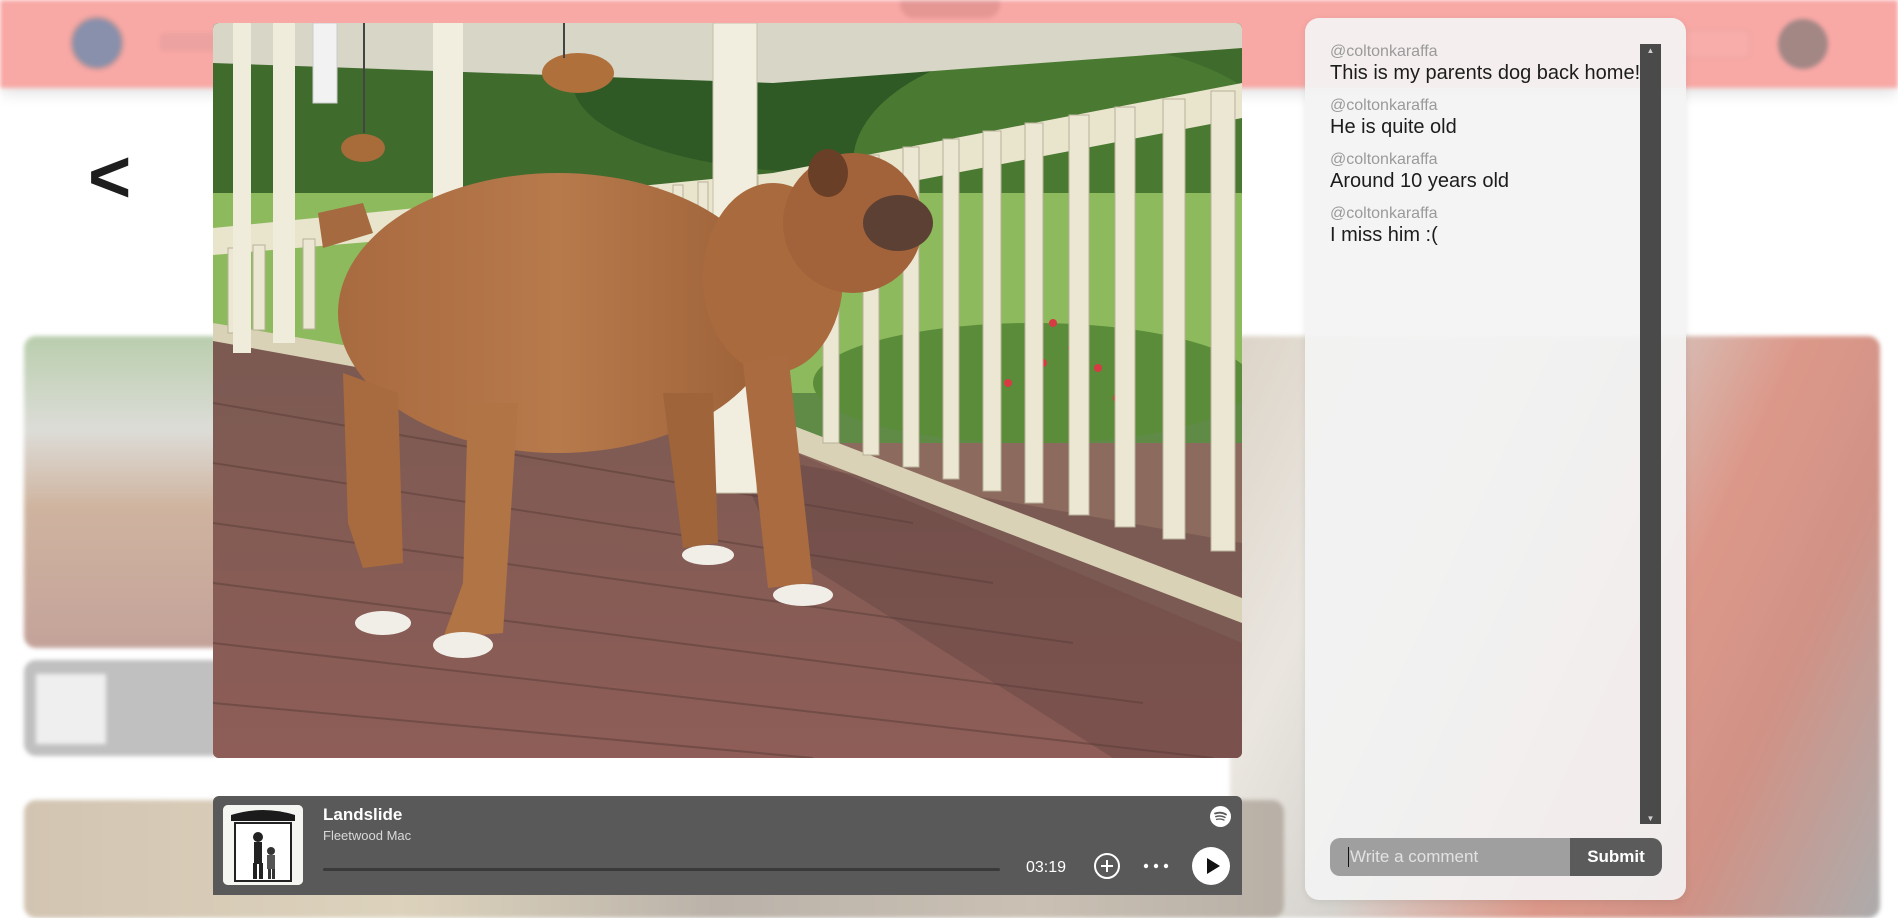  Describe the element at coordinates (1046, 867) in the screenshot. I see `track-duration: 03:19` at that location.